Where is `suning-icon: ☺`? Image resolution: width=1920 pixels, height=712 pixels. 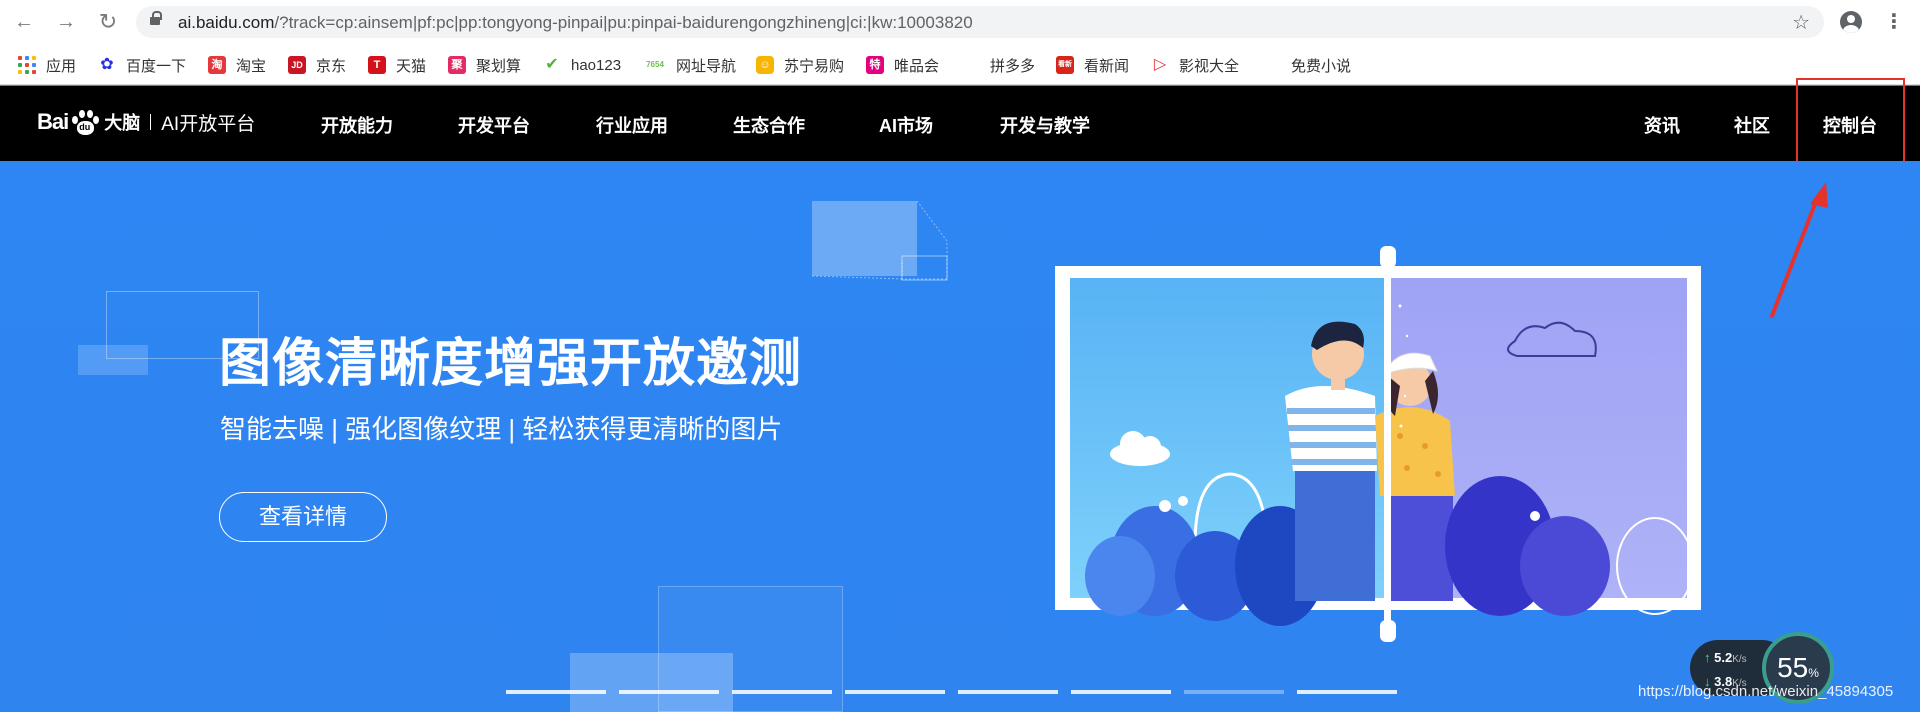
suning-icon: ☺ is located at coordinates (765, 65).